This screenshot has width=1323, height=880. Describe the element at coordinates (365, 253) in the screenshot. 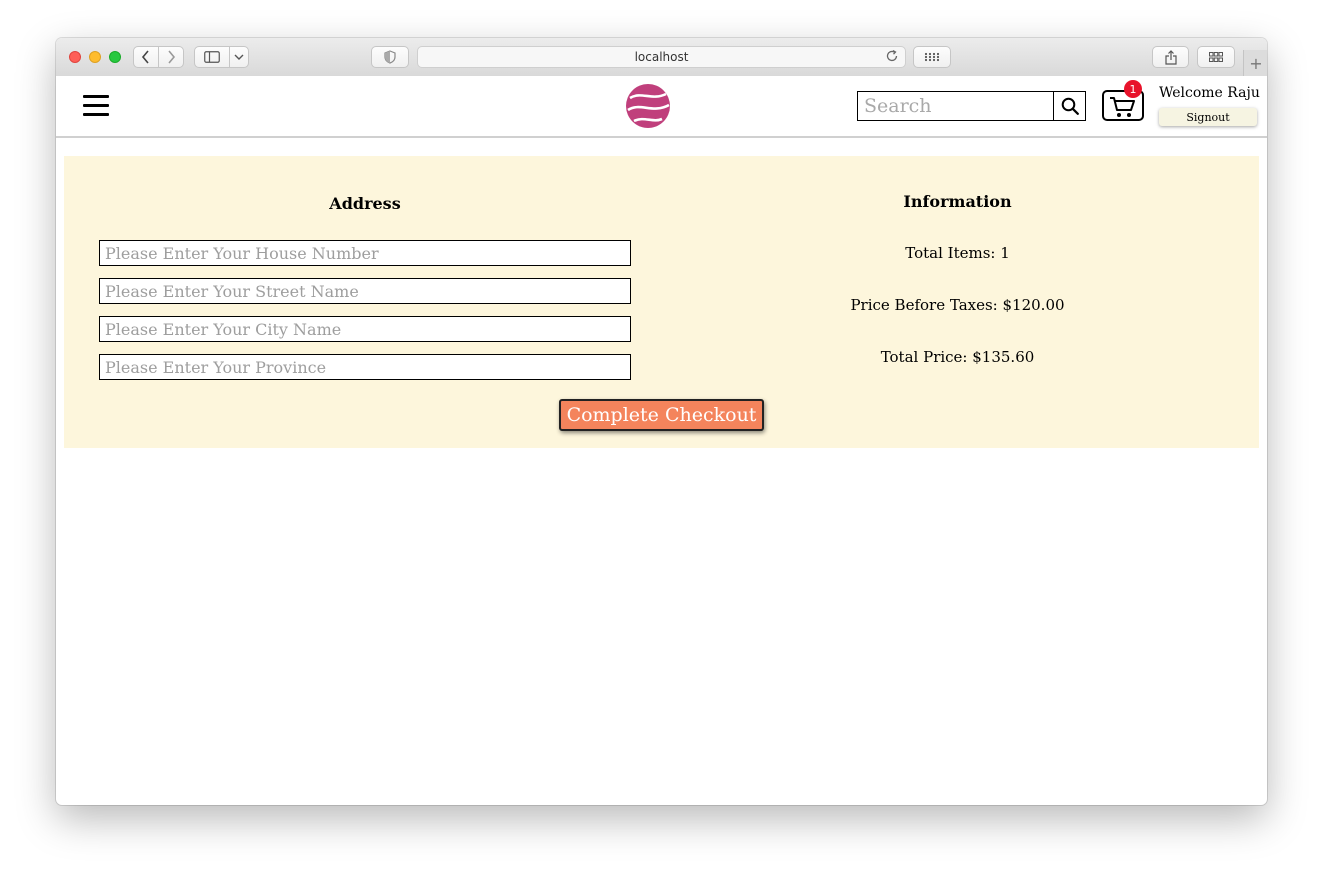

I see `house-number-input` at that location.